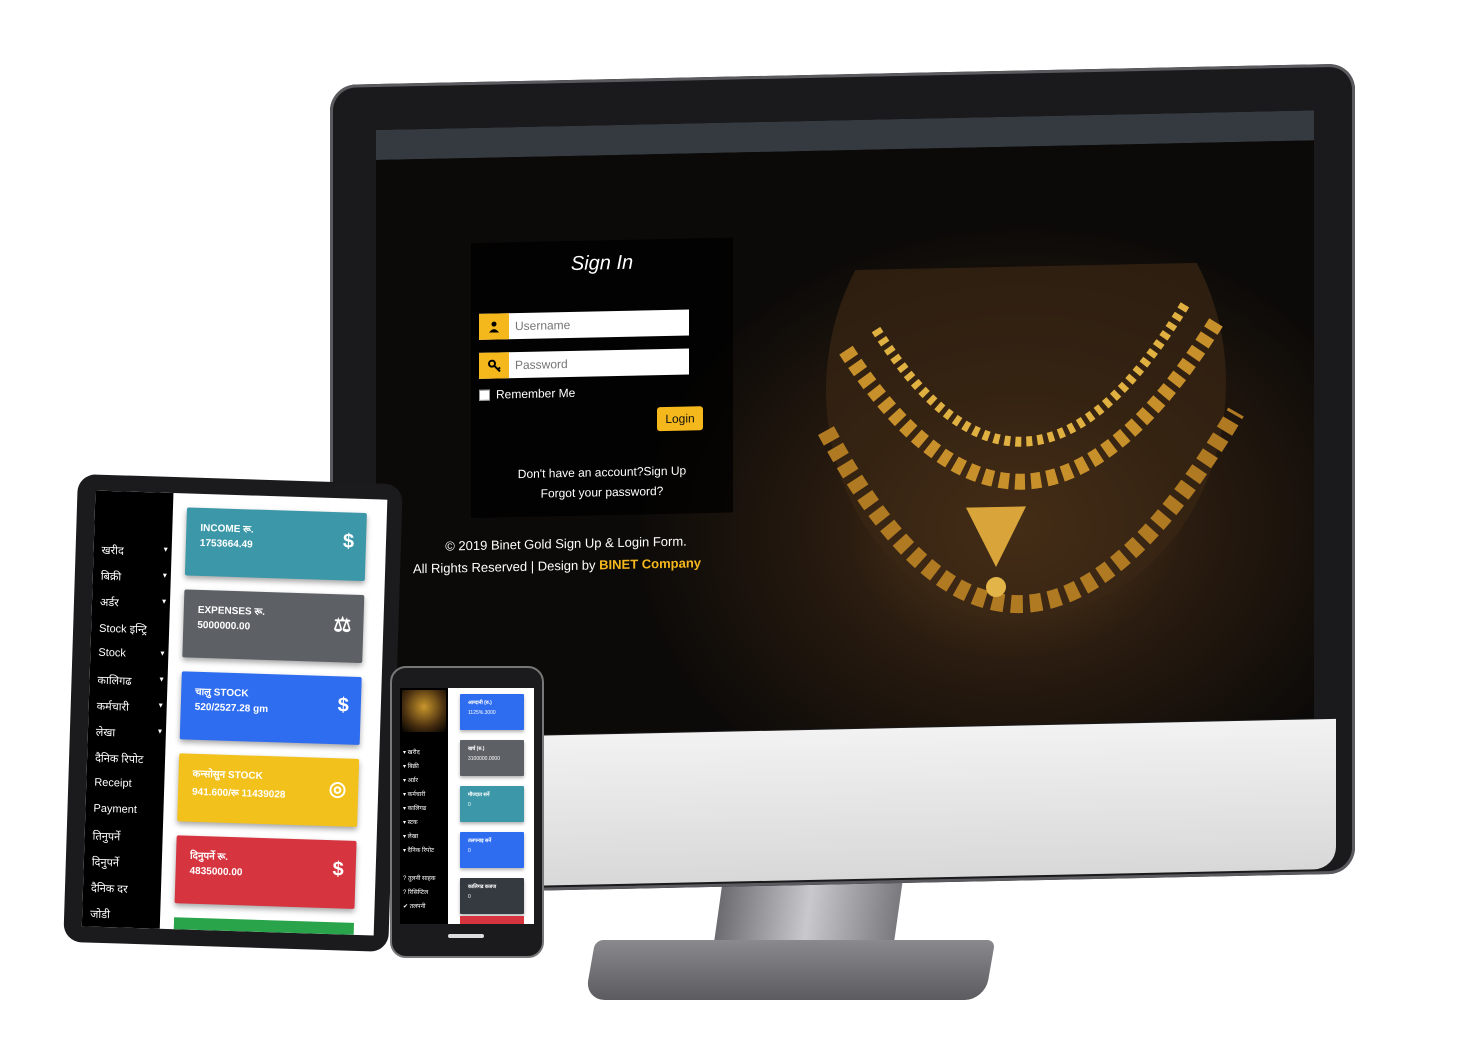 The height and width of the screenshot is (1046, 1457). I want to click on tablet-nav-item: Stock इन्ट्रि, so click(132, 629).